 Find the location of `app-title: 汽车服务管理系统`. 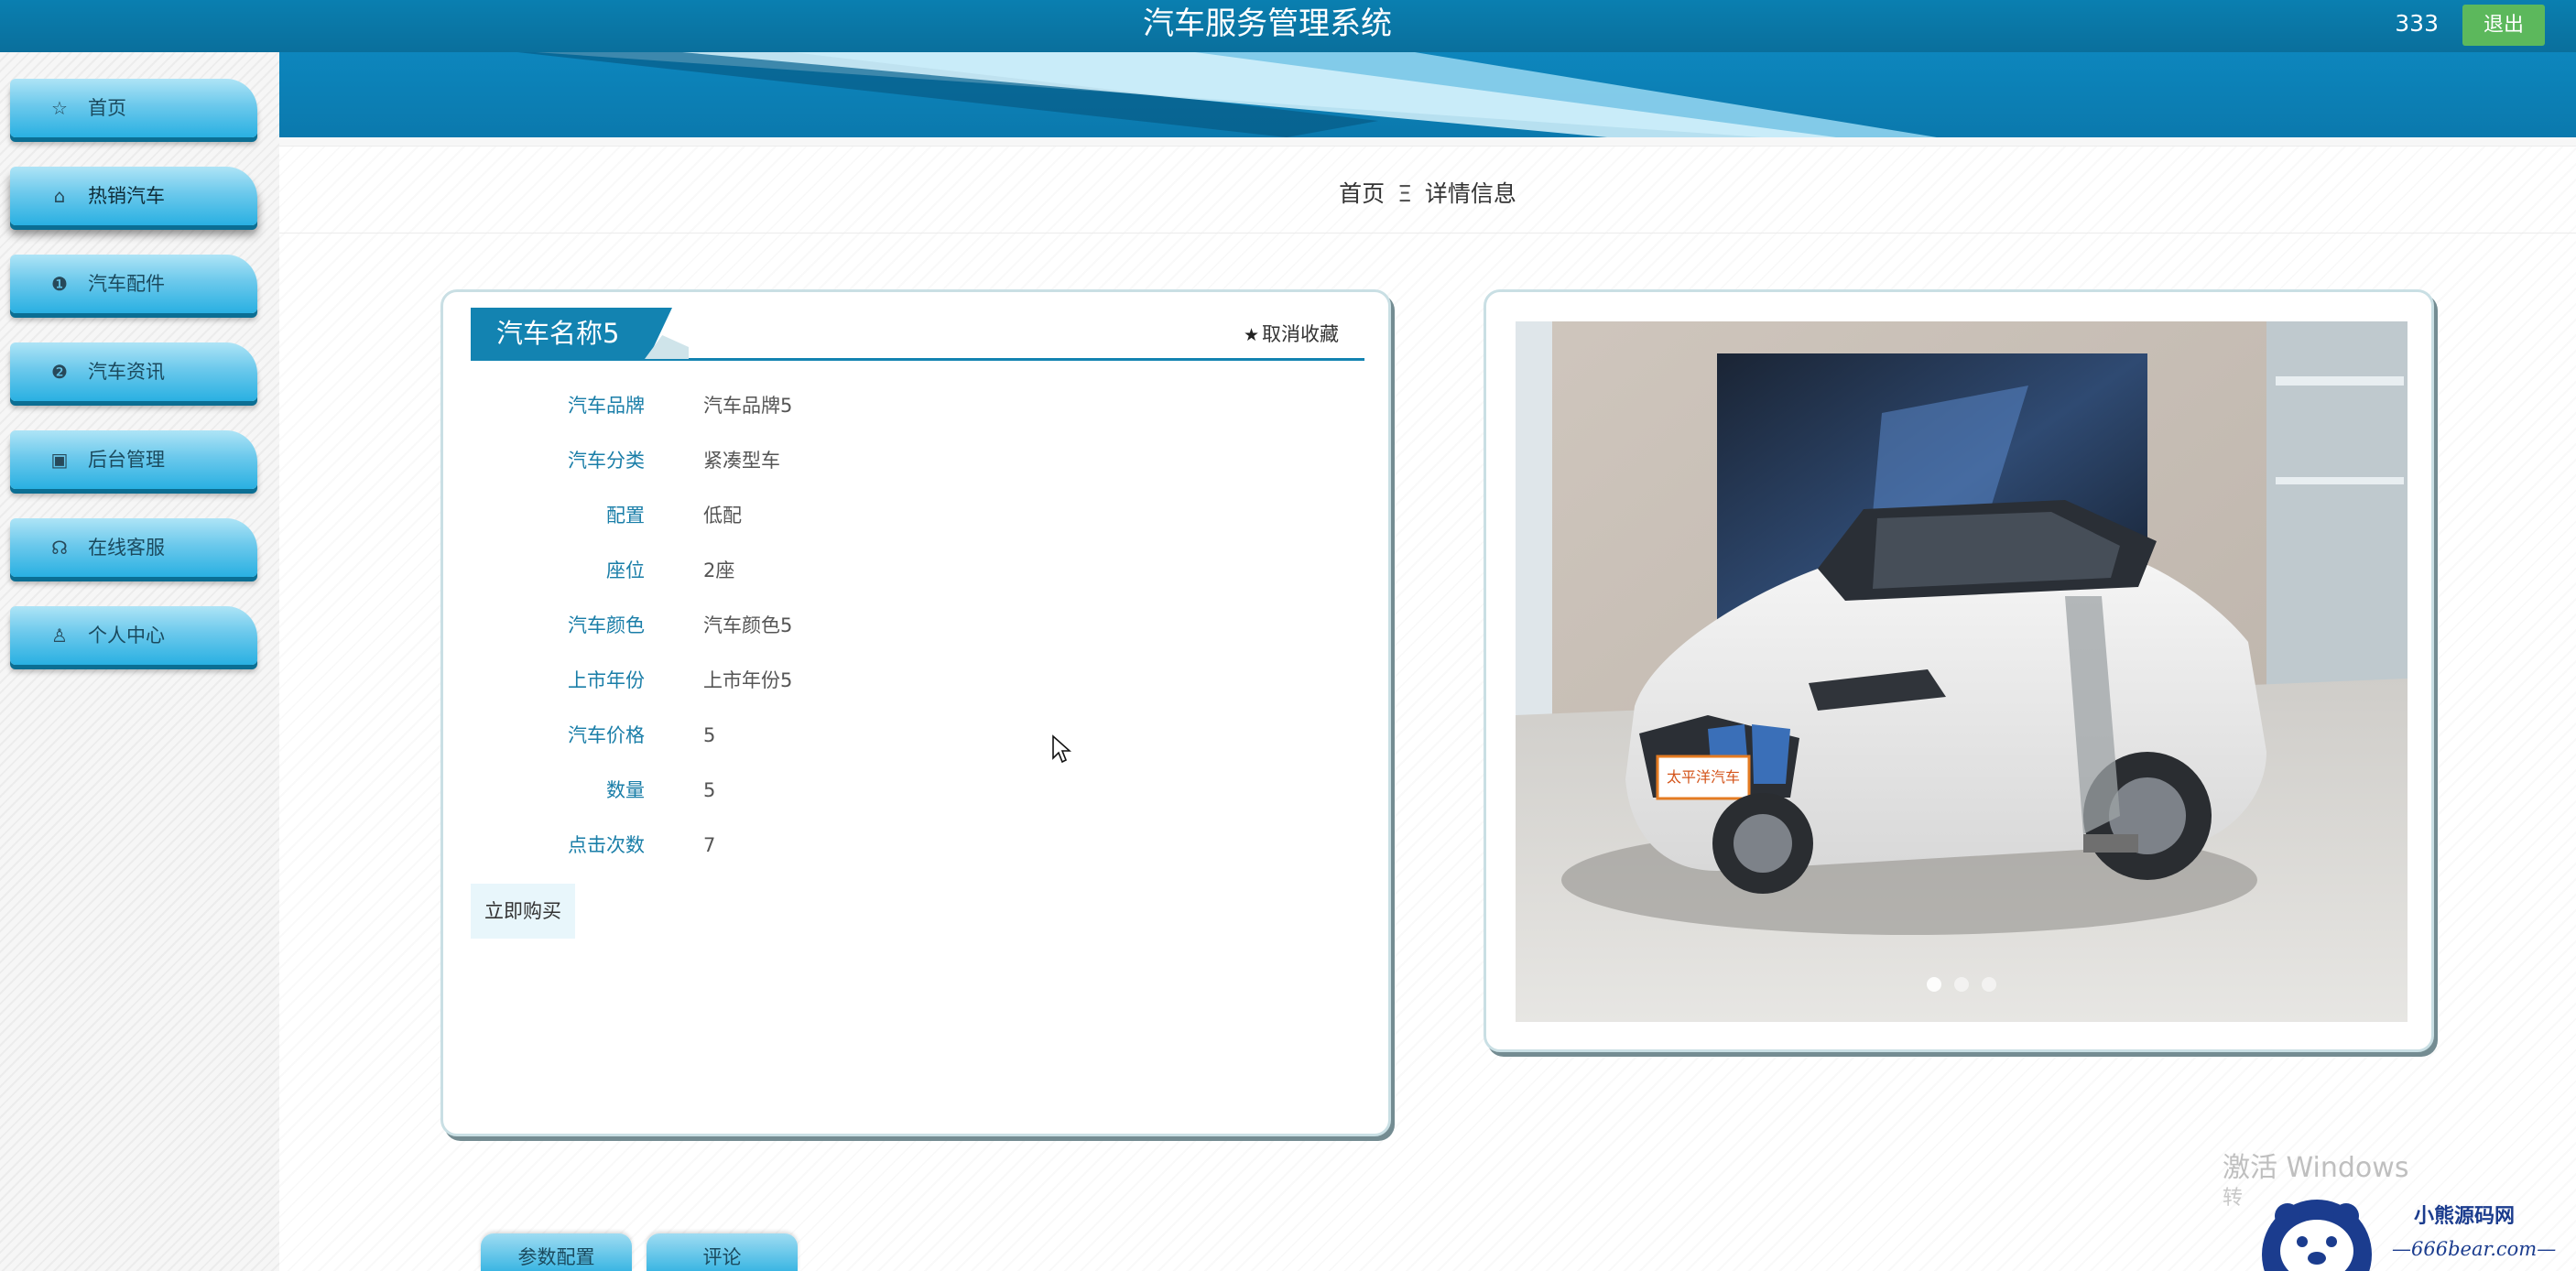

app-title: 汽车服务管理系统 is located at coordinates (1267, 23).